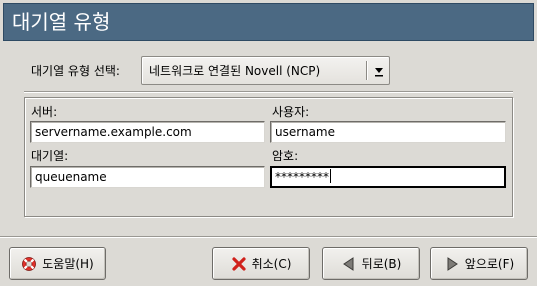  I want to click on queue-type-select: 네트워크로 연결된 Novell (NCP), so click(265, 70).